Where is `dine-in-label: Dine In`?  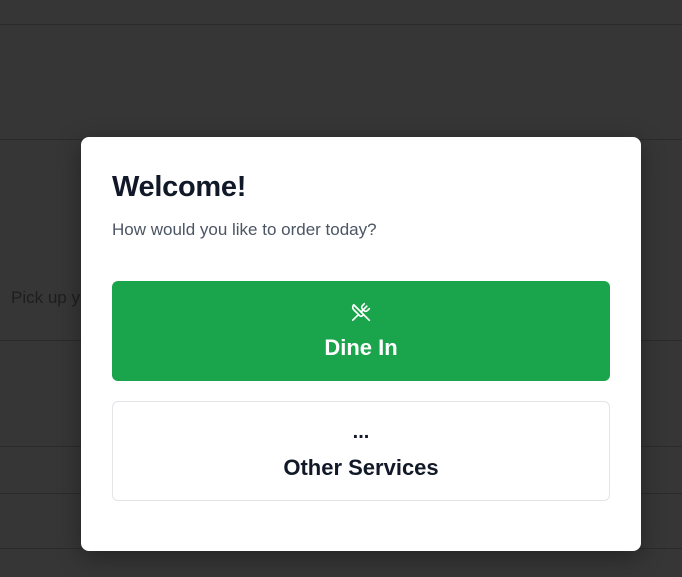 dine-in-label: Dine In is located at coordinates (361, 347).